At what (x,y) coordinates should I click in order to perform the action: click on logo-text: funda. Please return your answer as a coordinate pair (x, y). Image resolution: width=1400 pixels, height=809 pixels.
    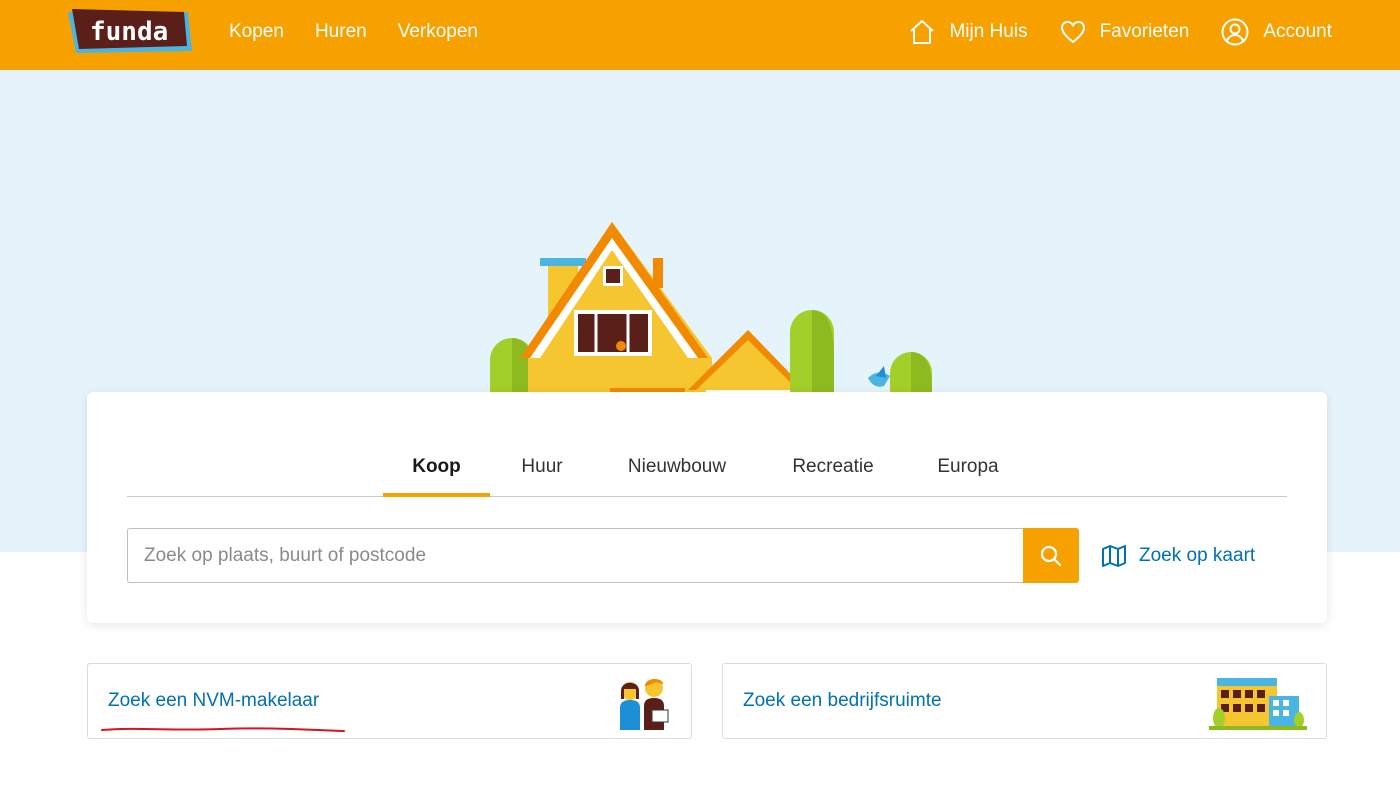
    Looking at the image, I should click on (129, 32).